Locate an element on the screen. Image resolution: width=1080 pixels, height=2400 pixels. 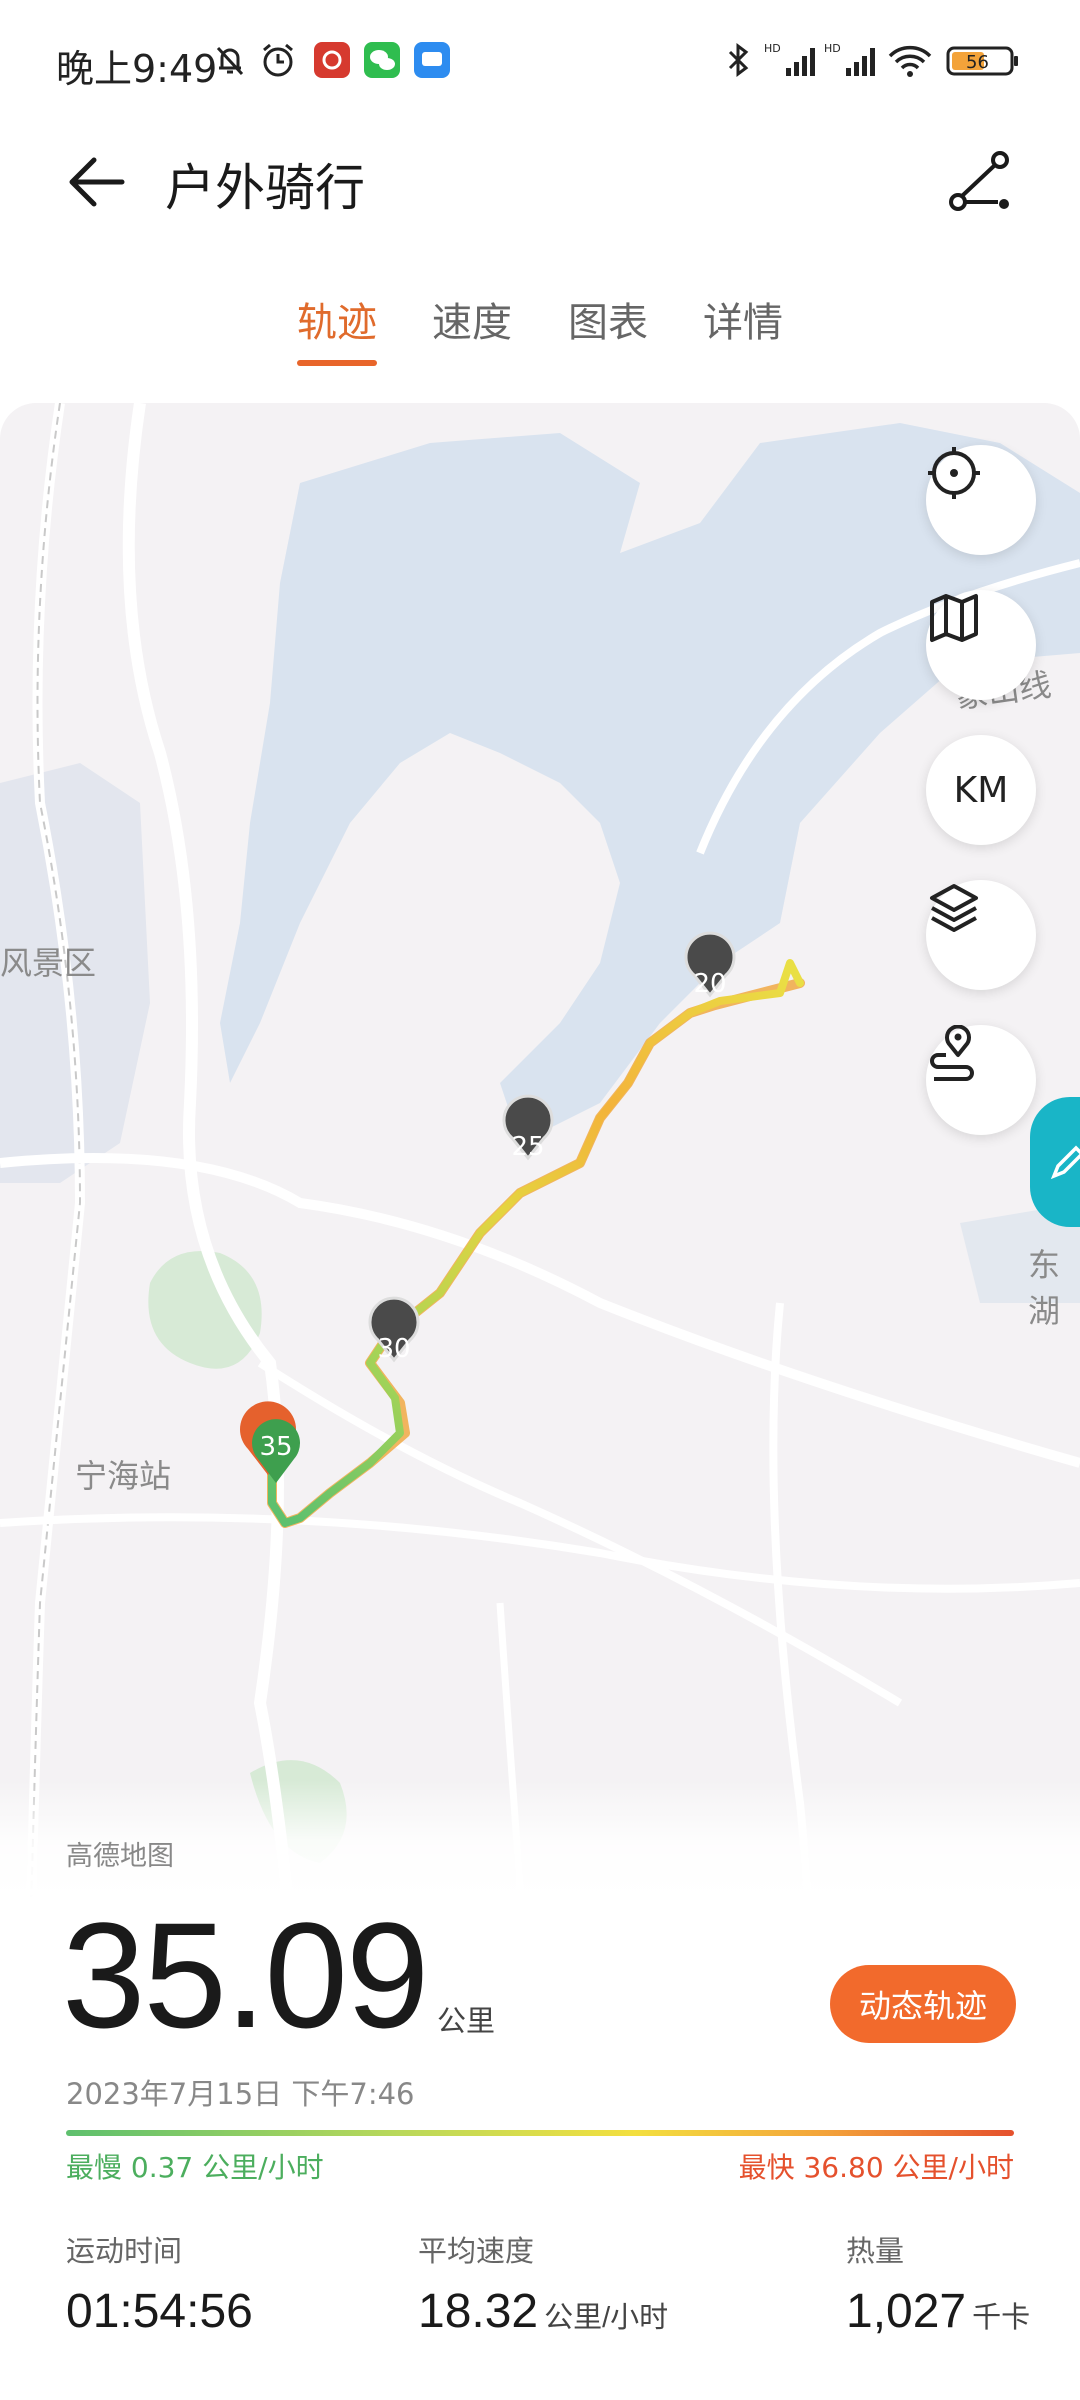
stat-avg-speed: 平均速度 18.32 公里/小时 is located at coordinates (543, 2283).